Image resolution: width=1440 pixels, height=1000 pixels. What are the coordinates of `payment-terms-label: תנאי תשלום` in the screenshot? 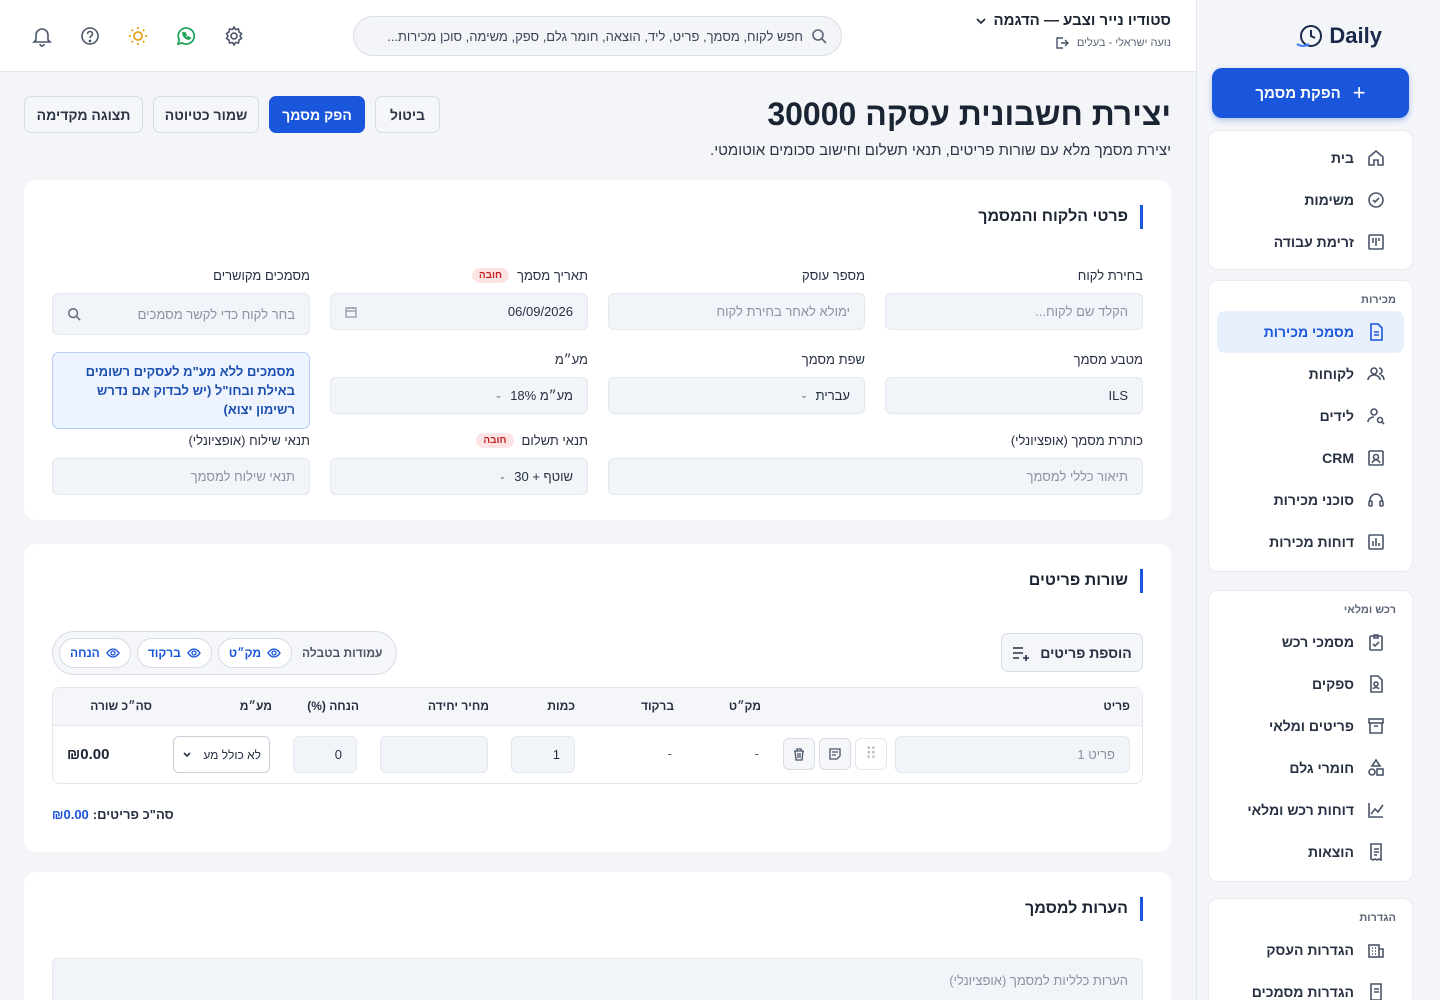 It's located at (555, 440).